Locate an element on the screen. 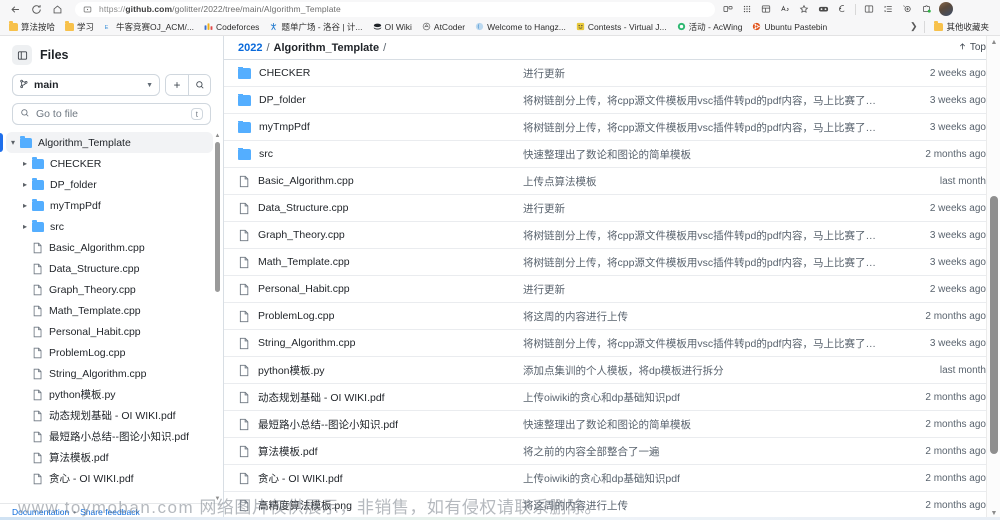 Image resolution: width=1000 pixels, height=520 pixels. scroll-to-top-link: Top is located at coordinates (972, 48).